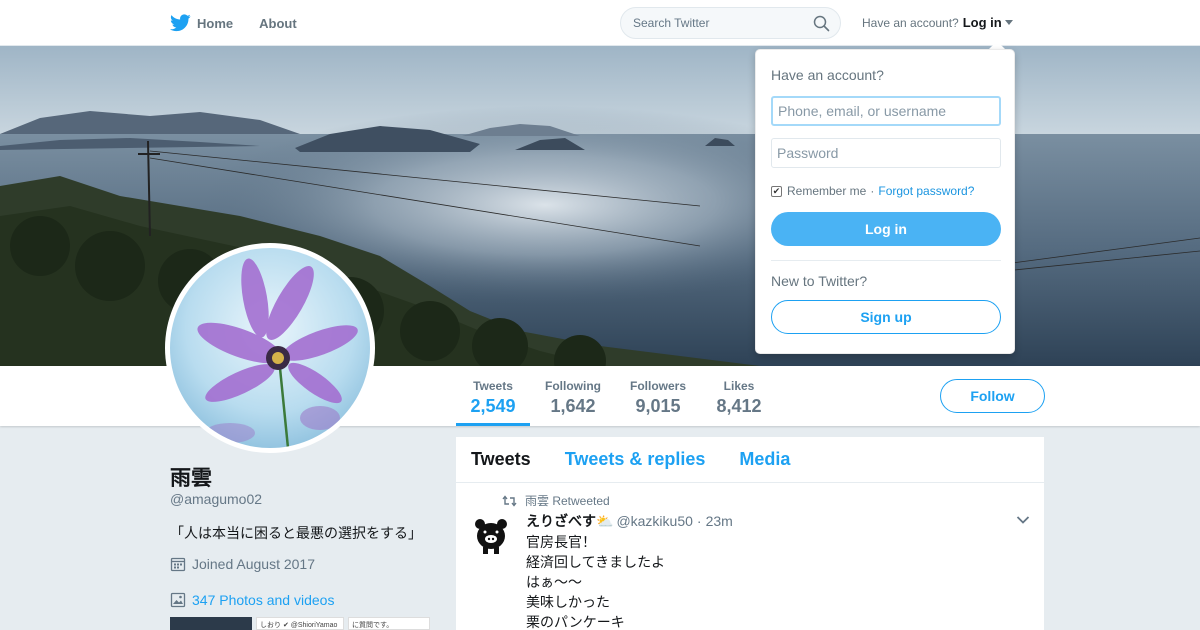 The image size is (1200, 630). I want to click on tweet-text-line: 官房長官！, so click(561, 542).